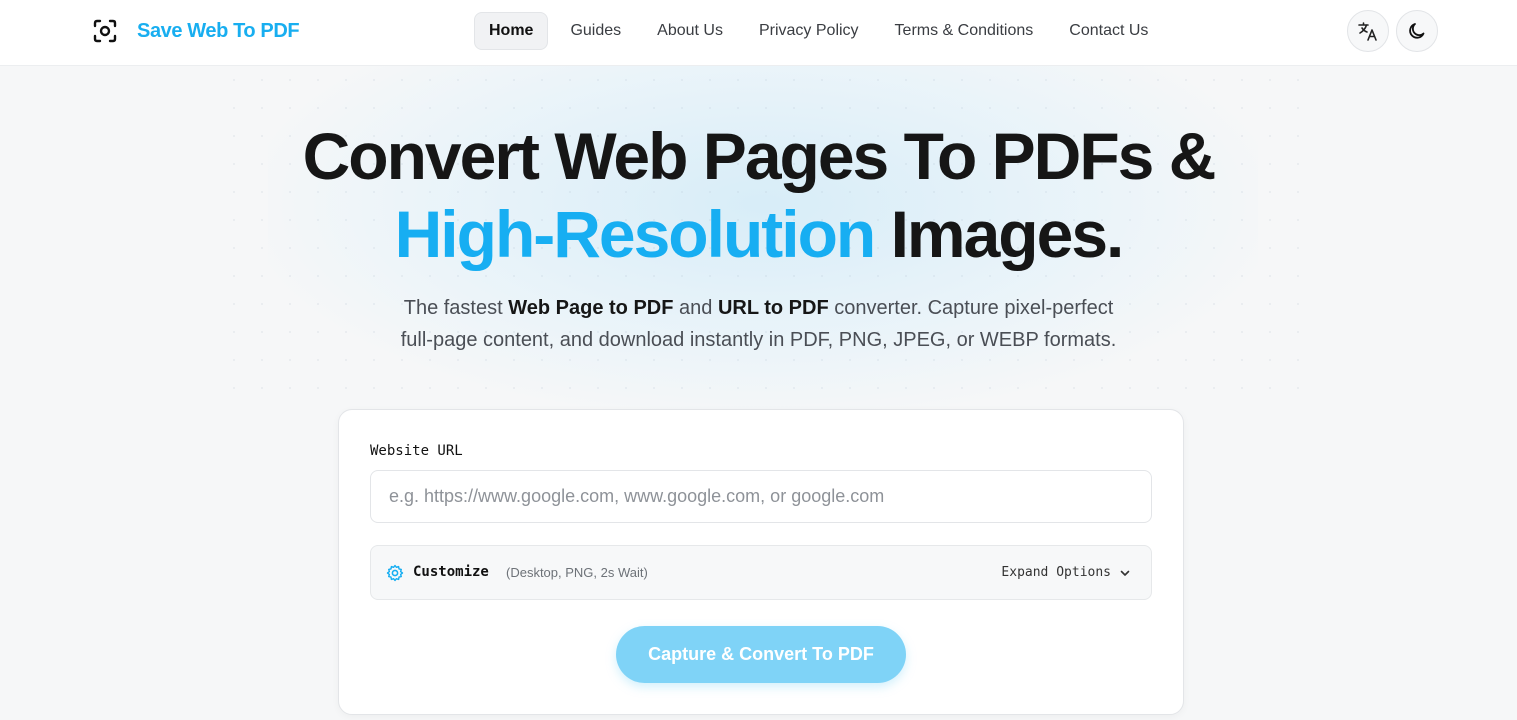 Image resolution: width=1517 pixels, height=720 pixels. What do you see at coordinates (690, 31) in the screenshot?
I see `nav-item-about-us: About Us` at bounding box center [690, 31].